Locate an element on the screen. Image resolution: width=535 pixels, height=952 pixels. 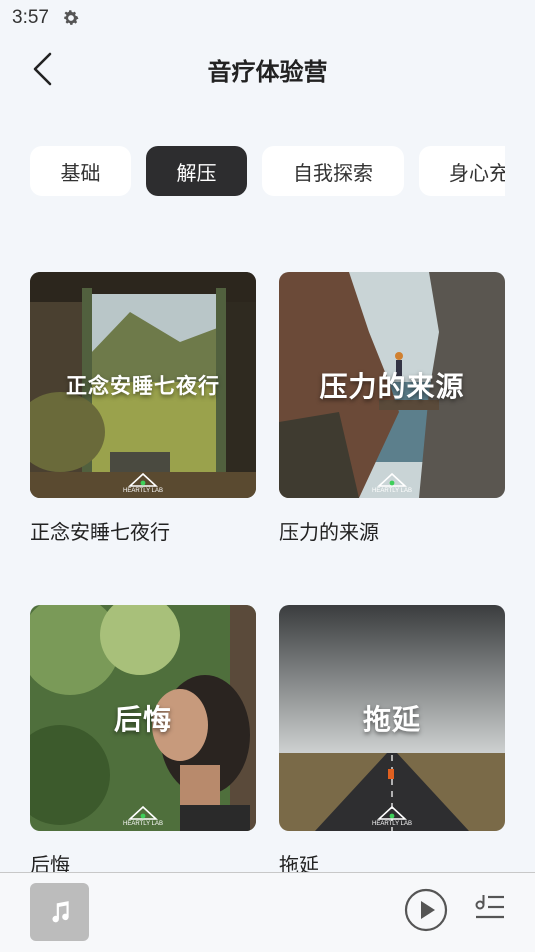
tab-basic: 基础 is located at coordinates (80, 171).